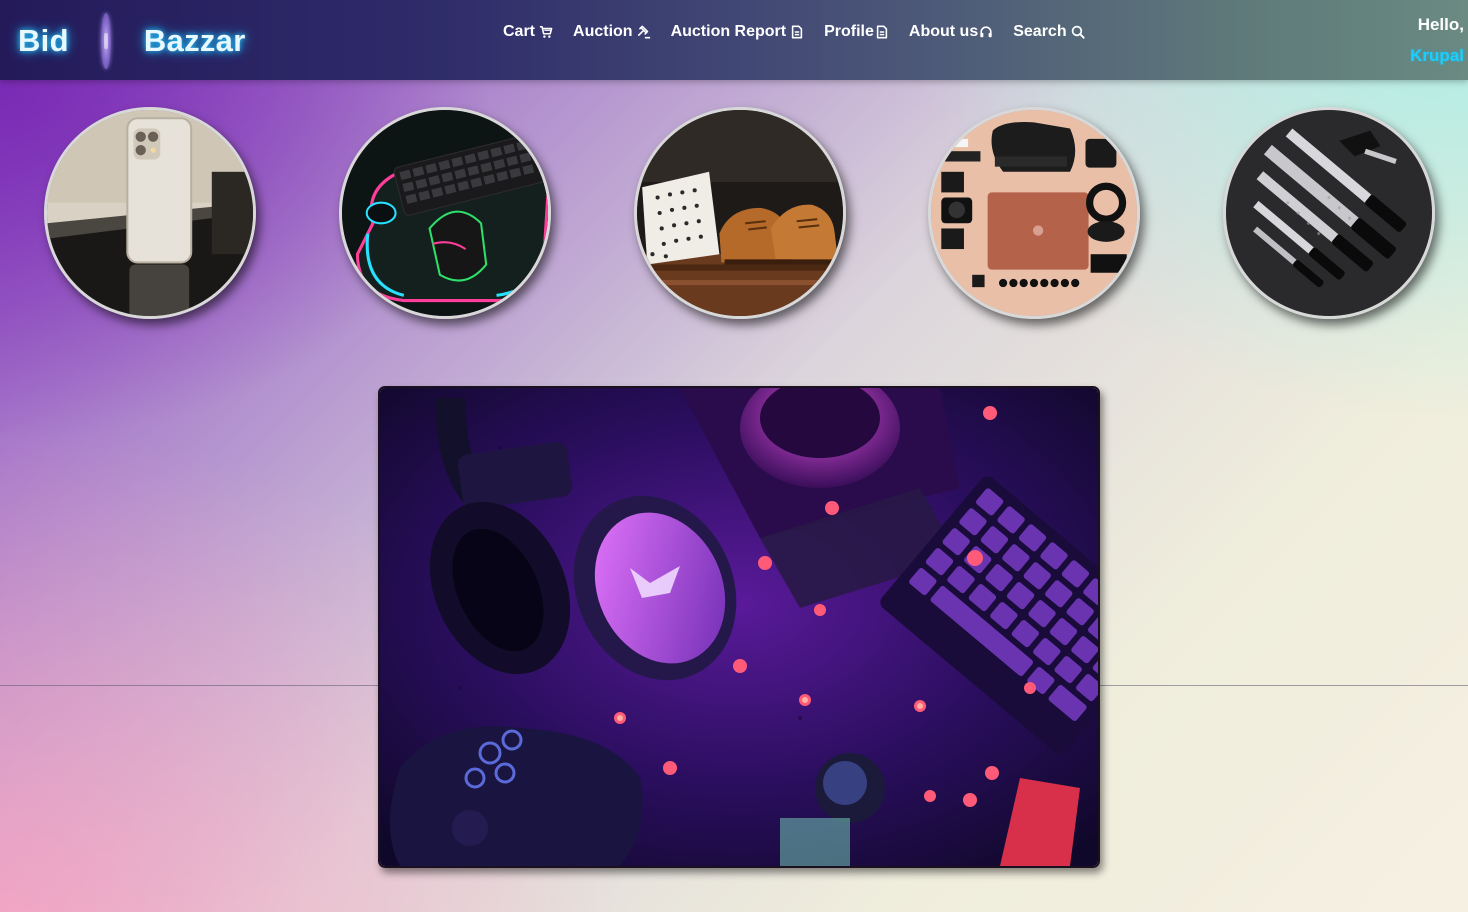 The width and height of the screenshot is (1468, 912). What do you see at coordinates (105, 41) in the screenshot?
I see `bid-logo-icon` at bounding box center [105, 41].